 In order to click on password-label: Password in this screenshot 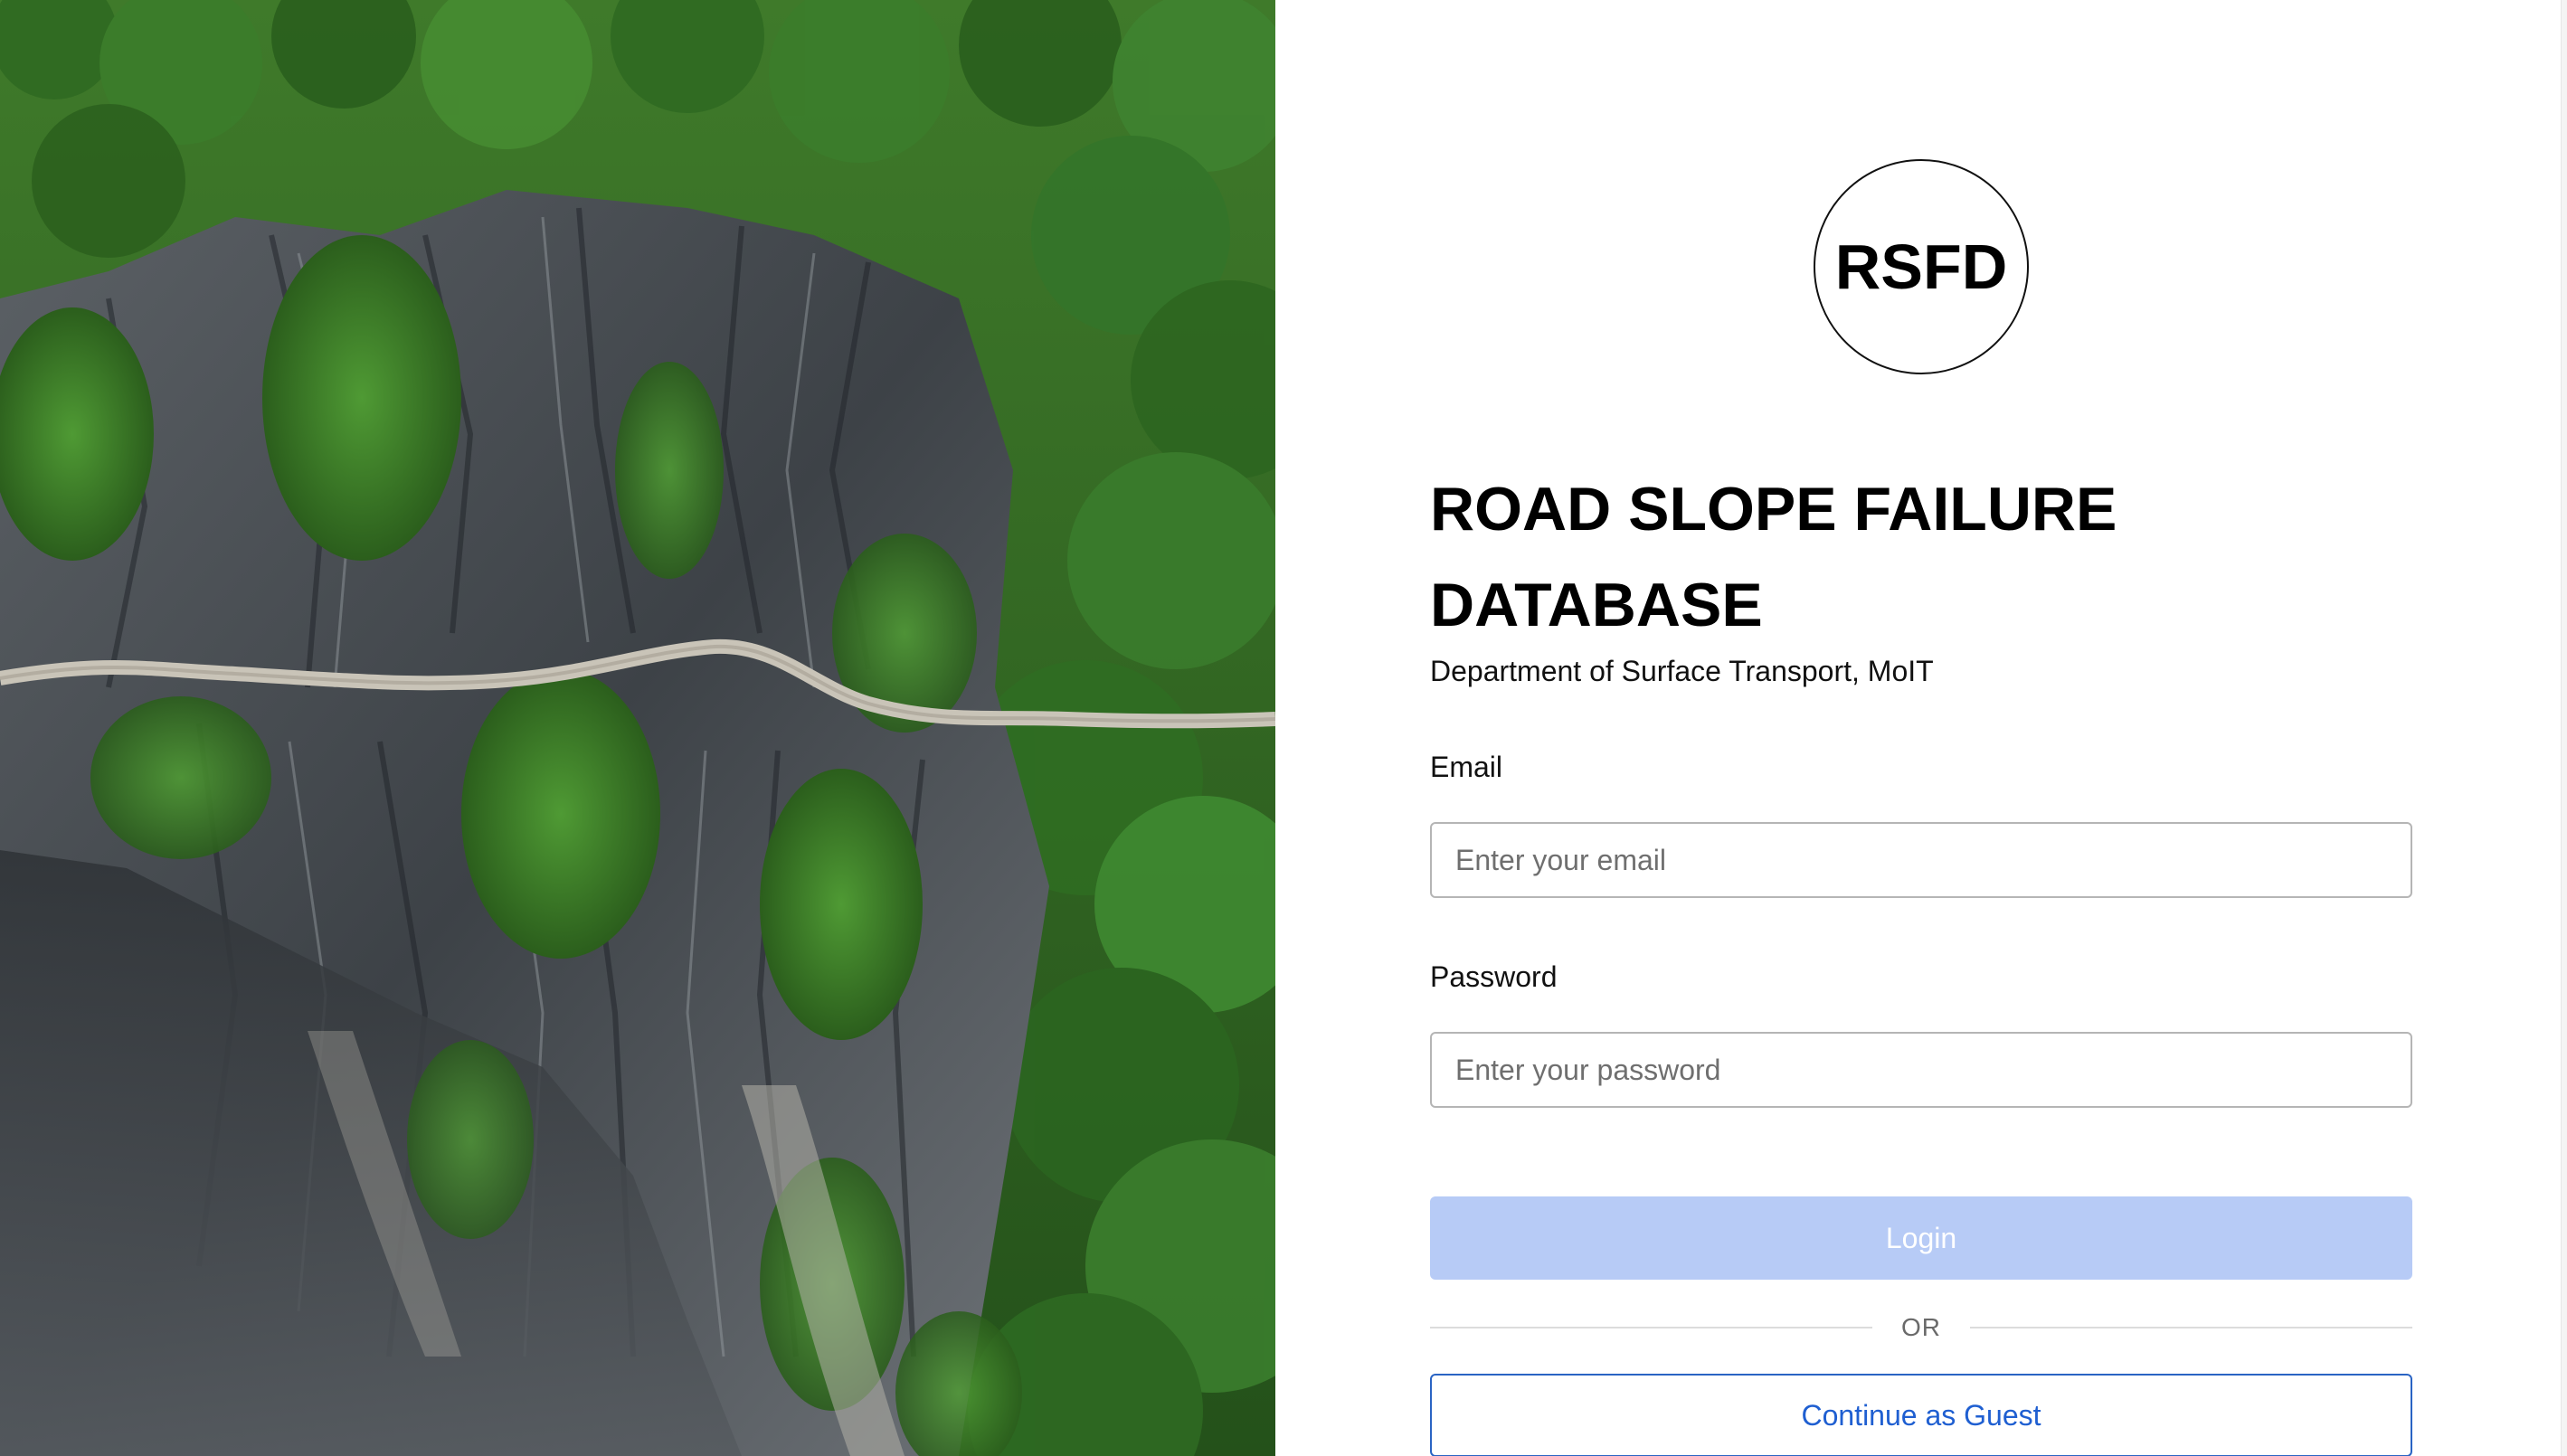, I will do `click(1494, 976)`.